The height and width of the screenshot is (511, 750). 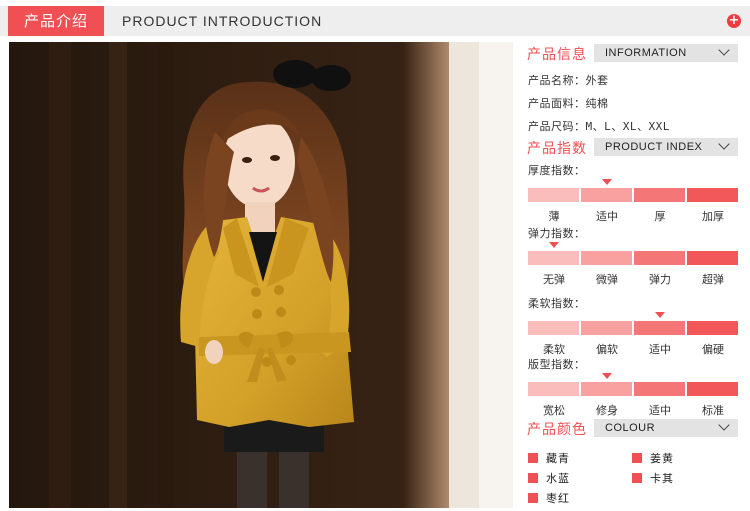 I want to click on info-value: 纯棉, so click(x=597, y=103).